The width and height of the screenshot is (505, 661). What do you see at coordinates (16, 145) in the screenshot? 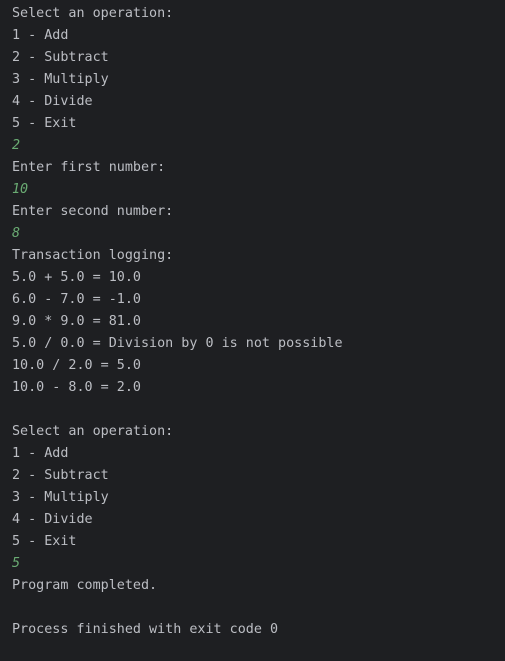
I see `console-user-input: 2` at bounding box center [16, 145].